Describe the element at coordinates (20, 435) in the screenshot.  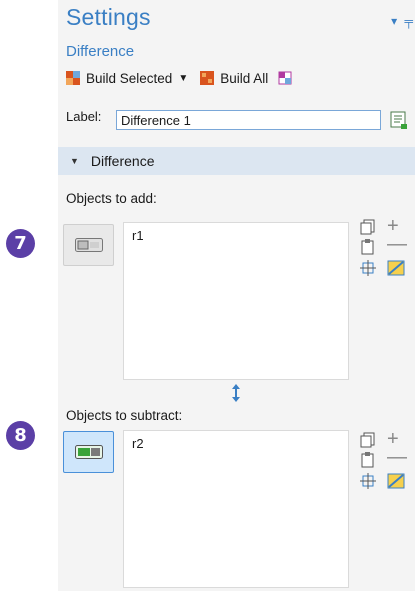
I see `step-badge-8: 8` at that location.